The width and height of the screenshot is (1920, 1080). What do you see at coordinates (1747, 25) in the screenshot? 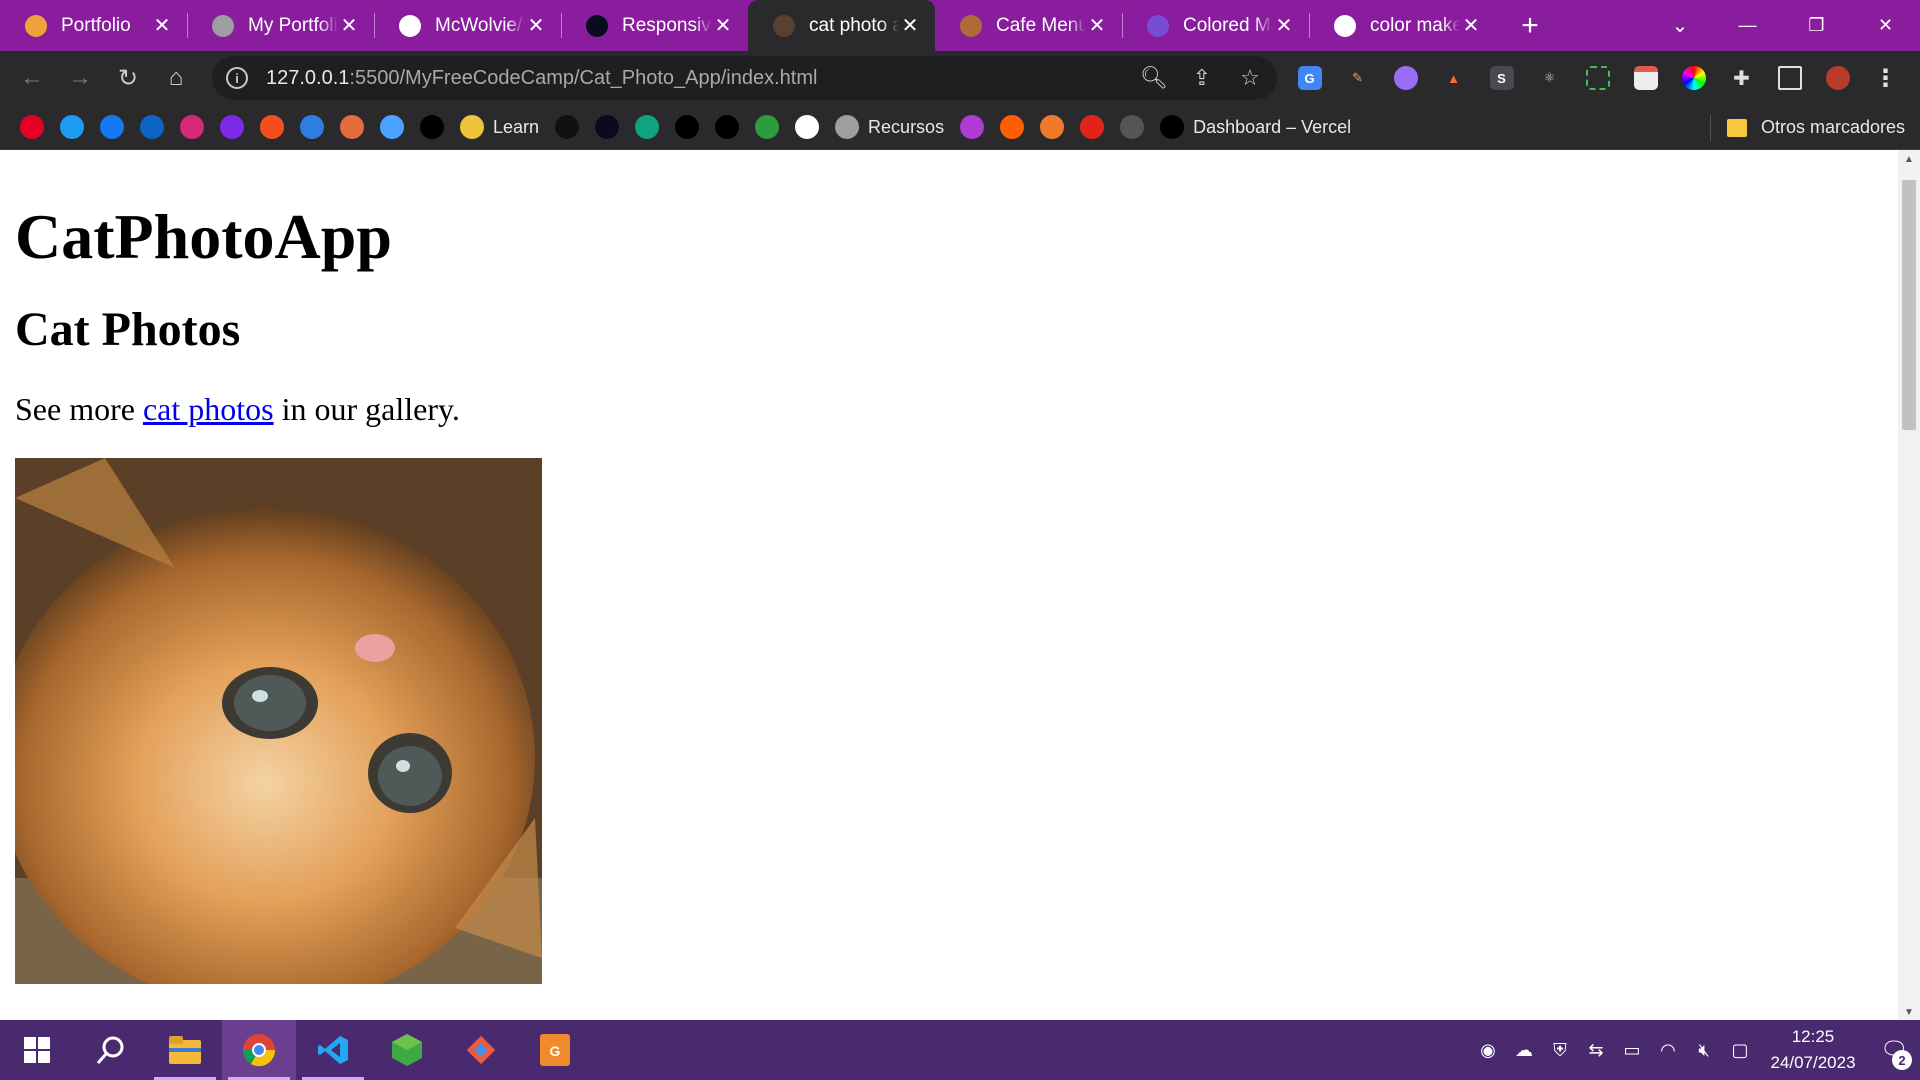
I see `minimize-icon: —` at bounding box center [1747, 25].